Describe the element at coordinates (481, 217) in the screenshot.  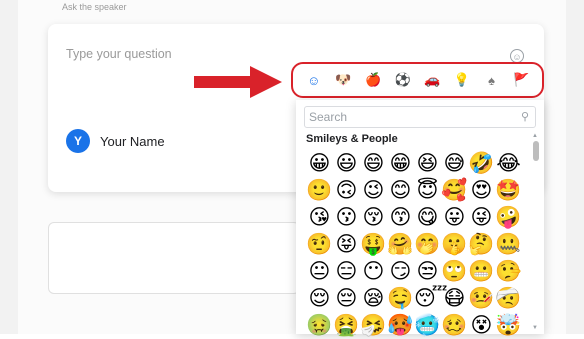
I see `emoji-item: 😜` at that location.